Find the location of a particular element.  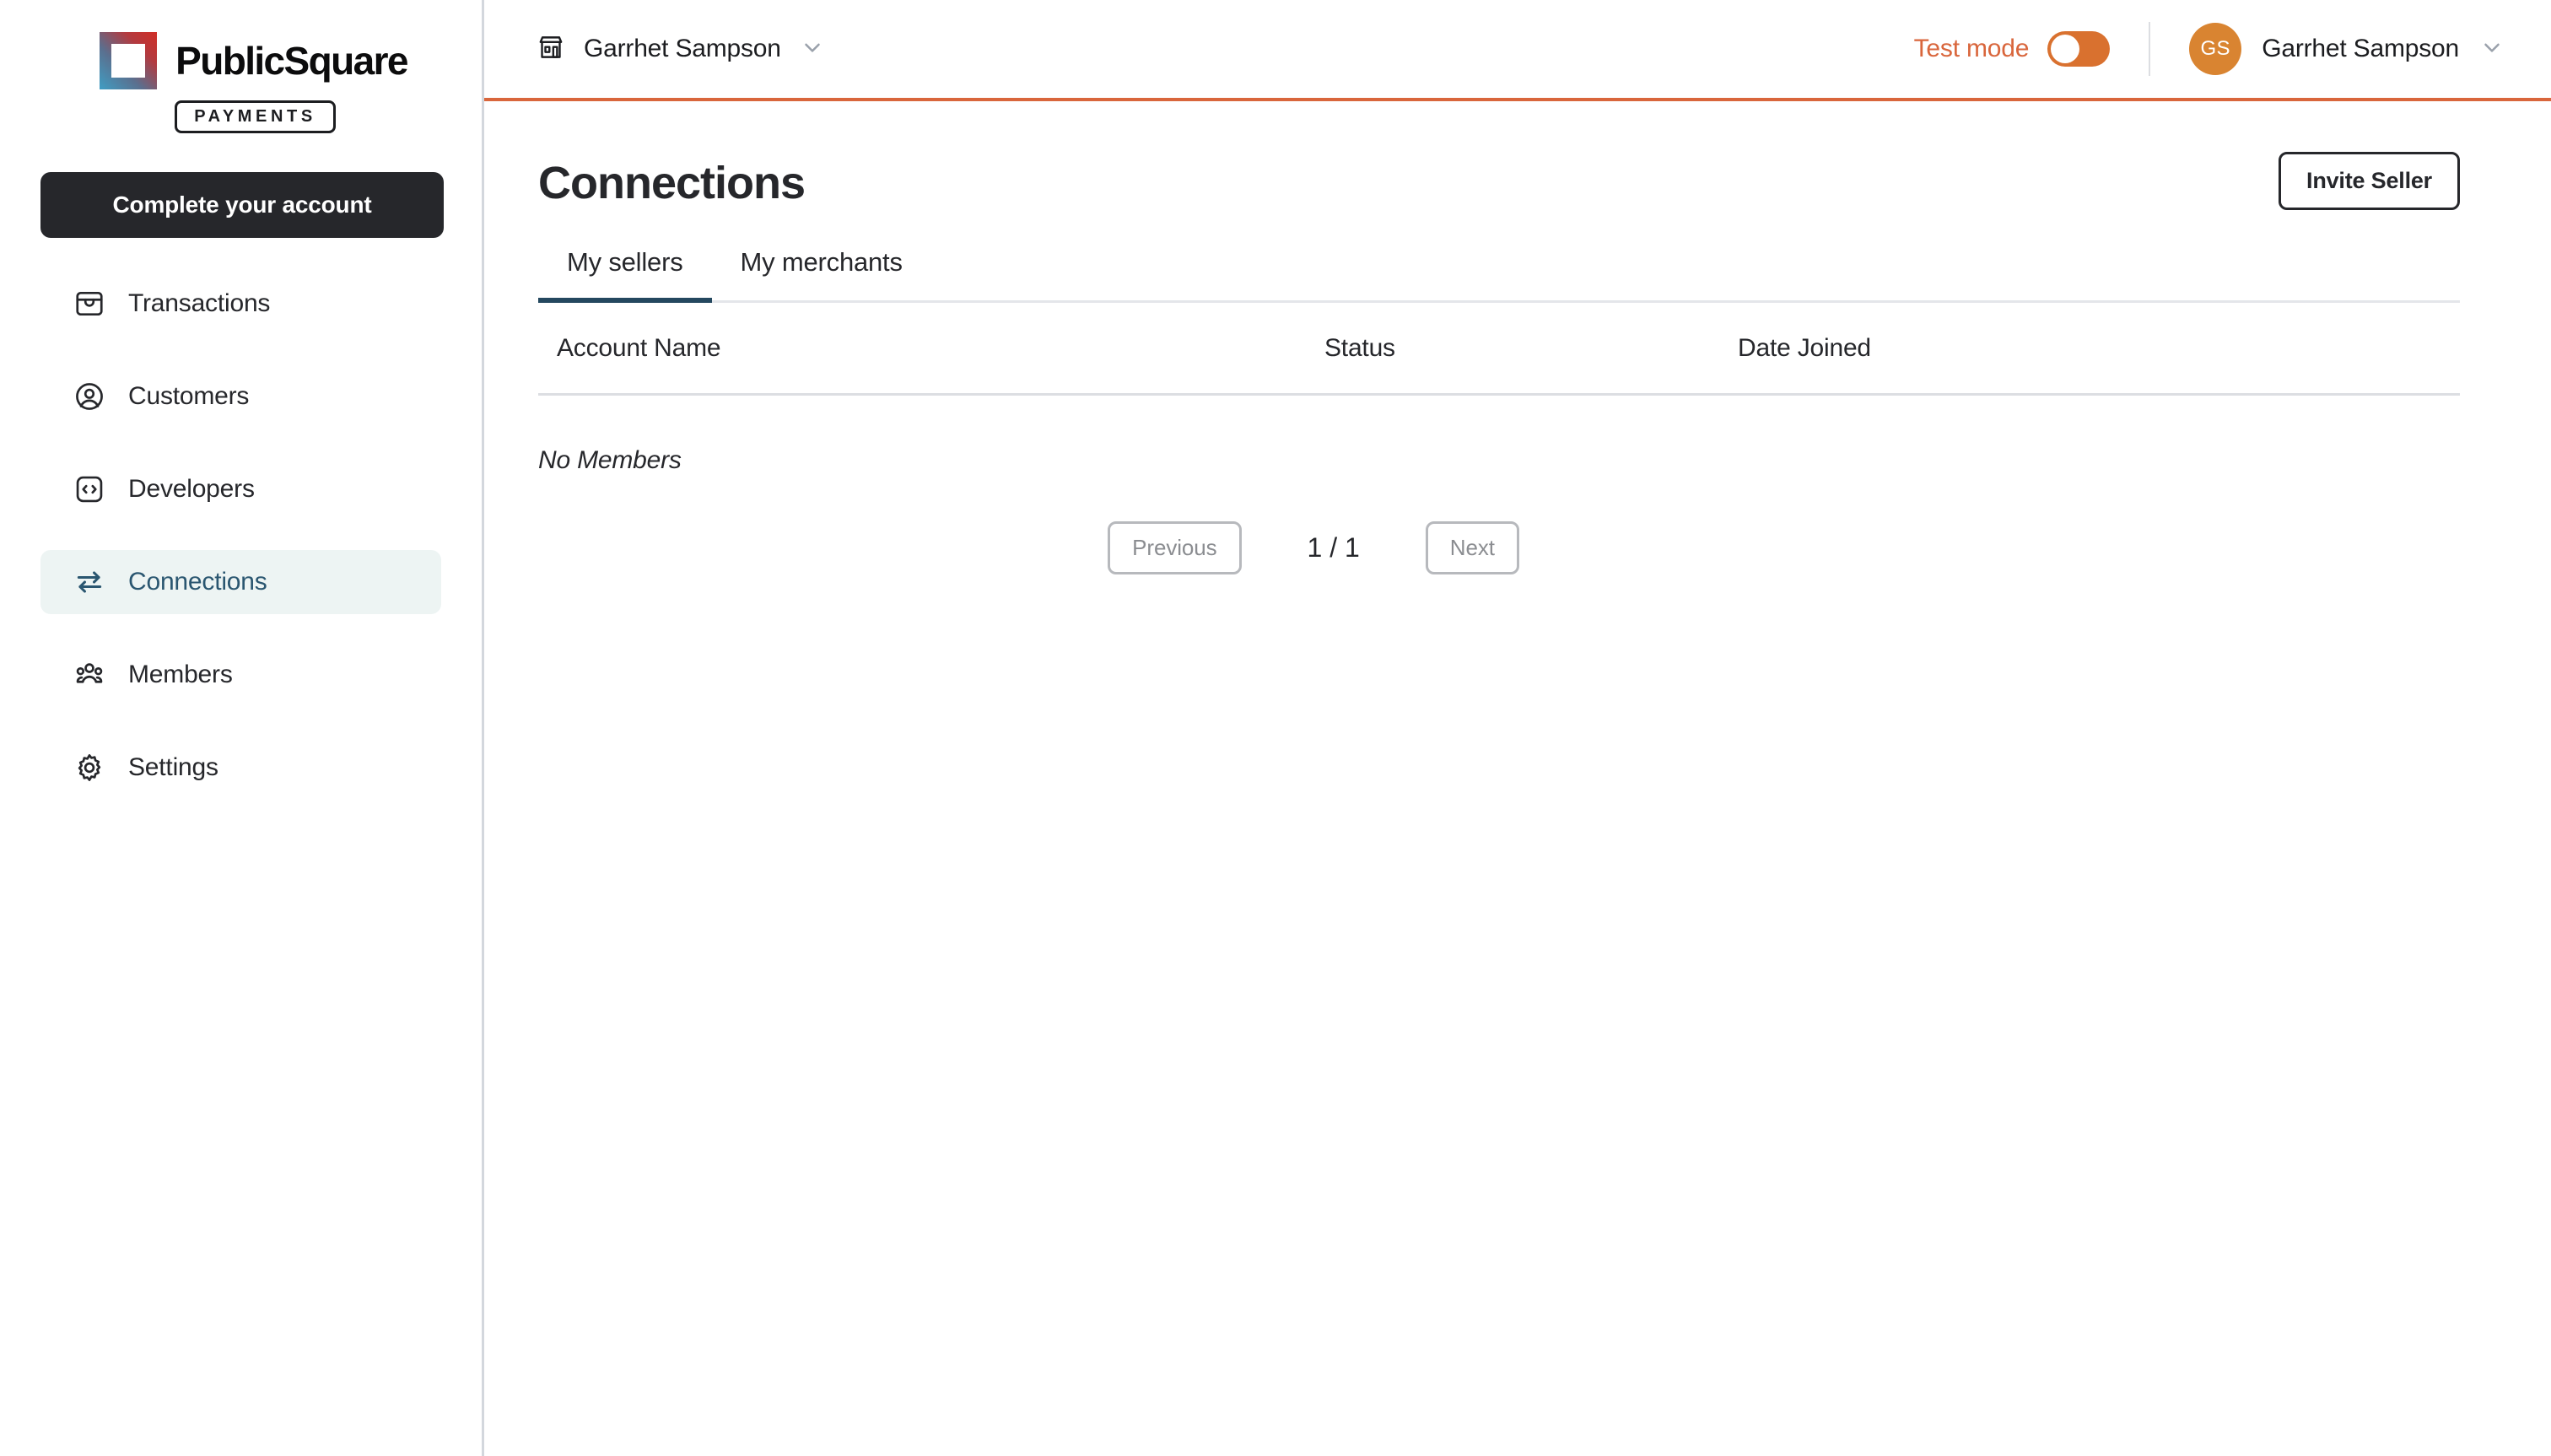

topbar-right: Test mode GS Garrhet Sampson is located at coordinates (2209, 49).